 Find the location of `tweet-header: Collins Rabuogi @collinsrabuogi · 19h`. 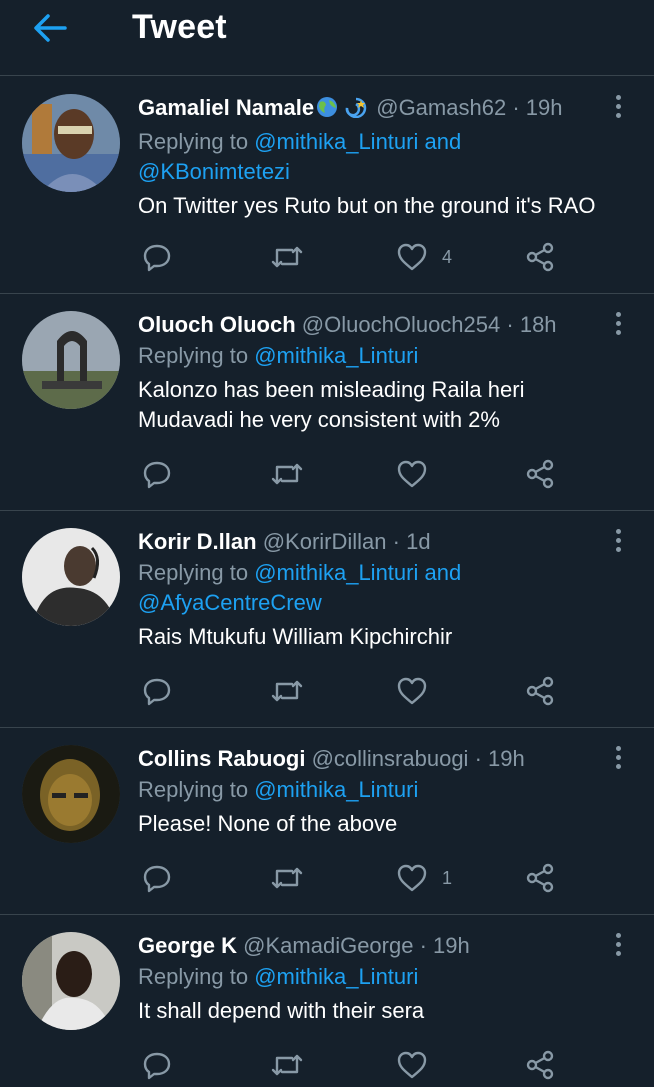

tweet-header: Collins Rabuogi @collinsrabuogi · 19h is located at coordinates (372, 759).